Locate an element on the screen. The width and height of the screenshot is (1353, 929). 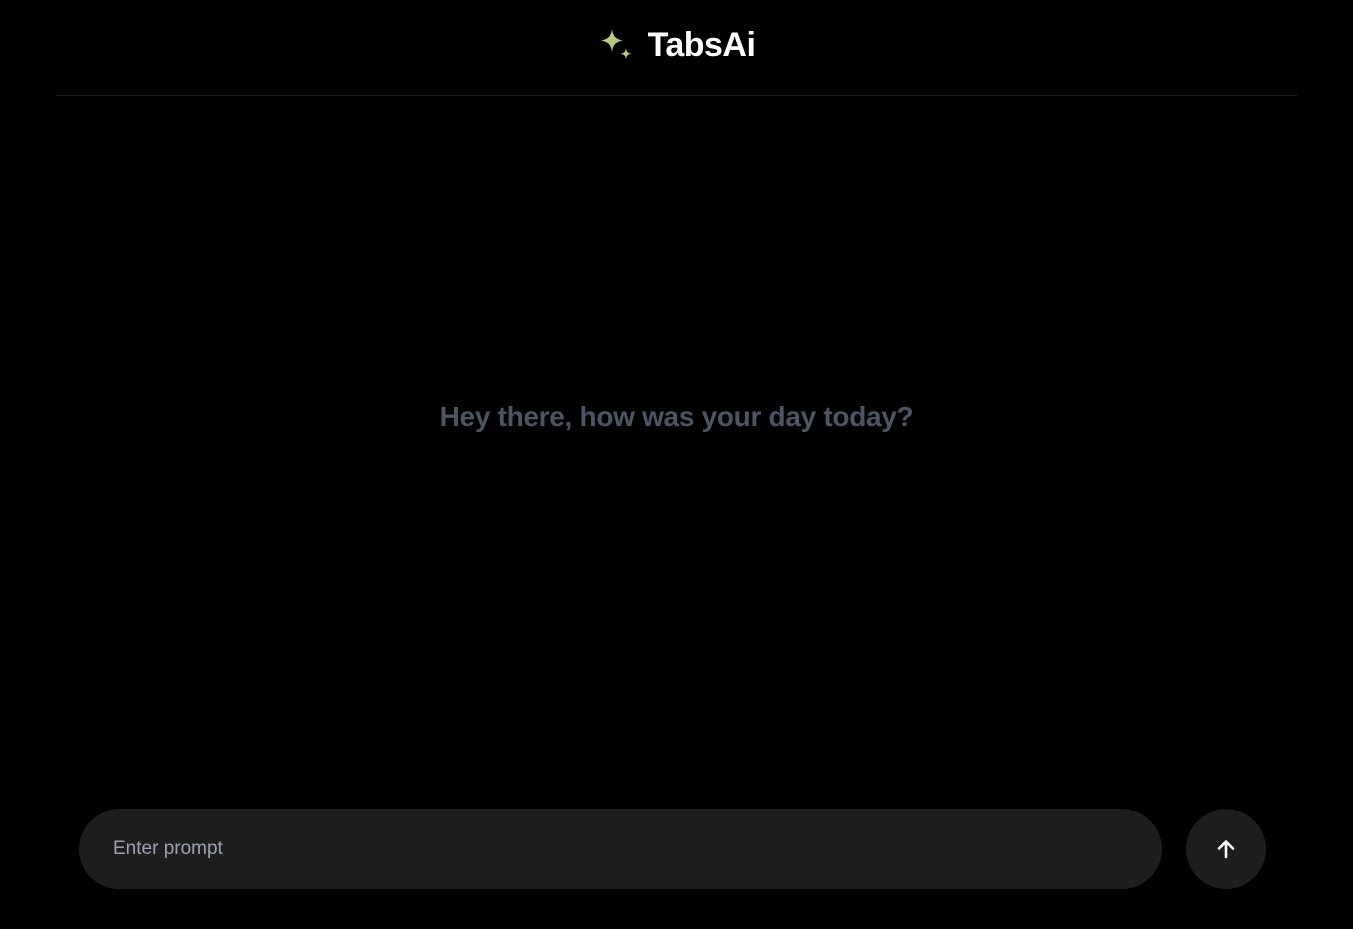
app-title: TabsAi is located at coordinates (701, 44).